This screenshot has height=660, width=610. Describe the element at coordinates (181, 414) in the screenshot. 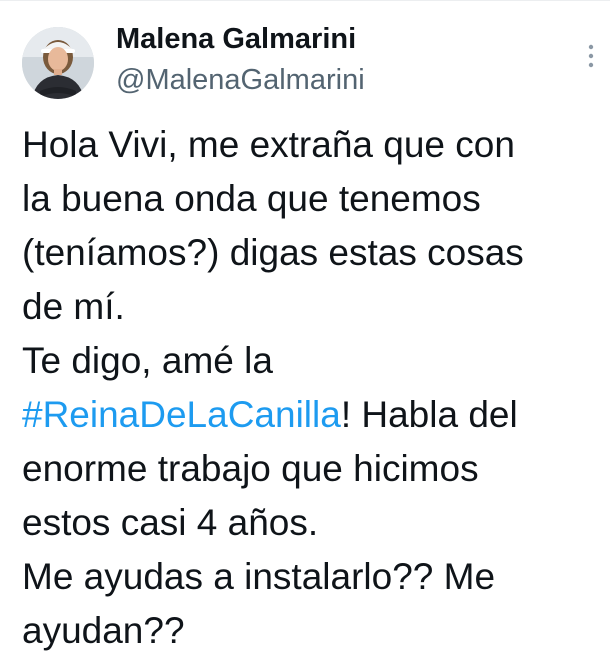

I see `hashtag-link: #ReinaDeLaCanilla` at that location.